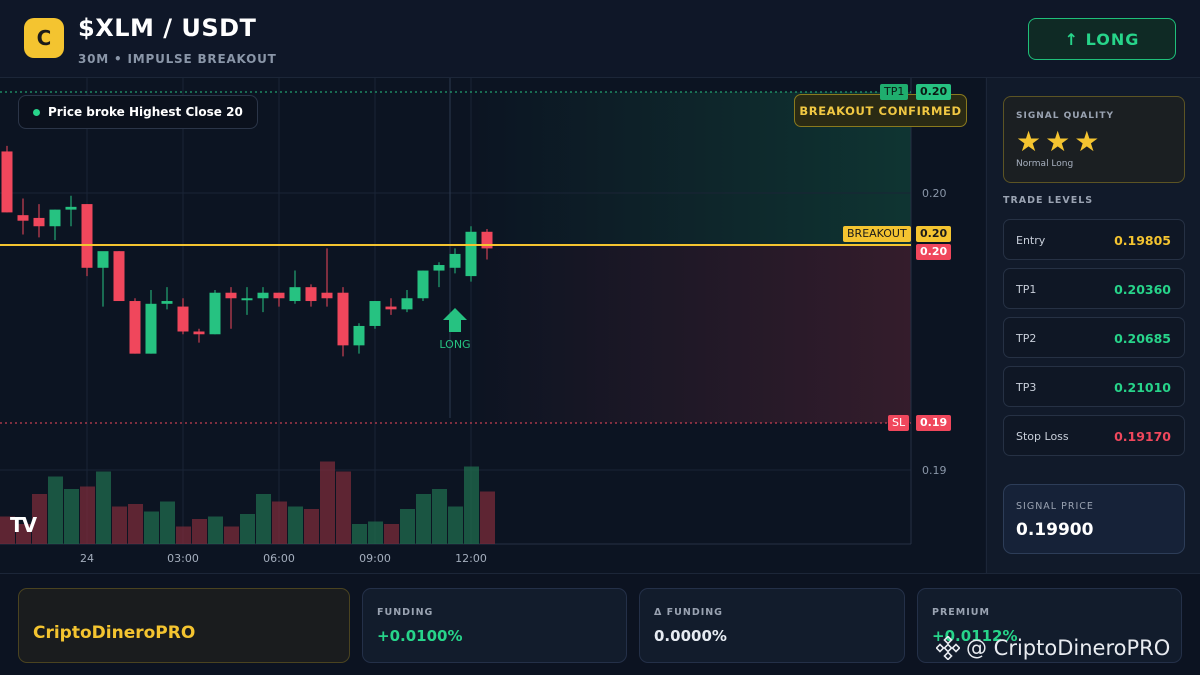 Image resolution: width=1200 pixels, height=675 pixels. I want to click on sl-price-tag: 0.19, so click(934, 423).